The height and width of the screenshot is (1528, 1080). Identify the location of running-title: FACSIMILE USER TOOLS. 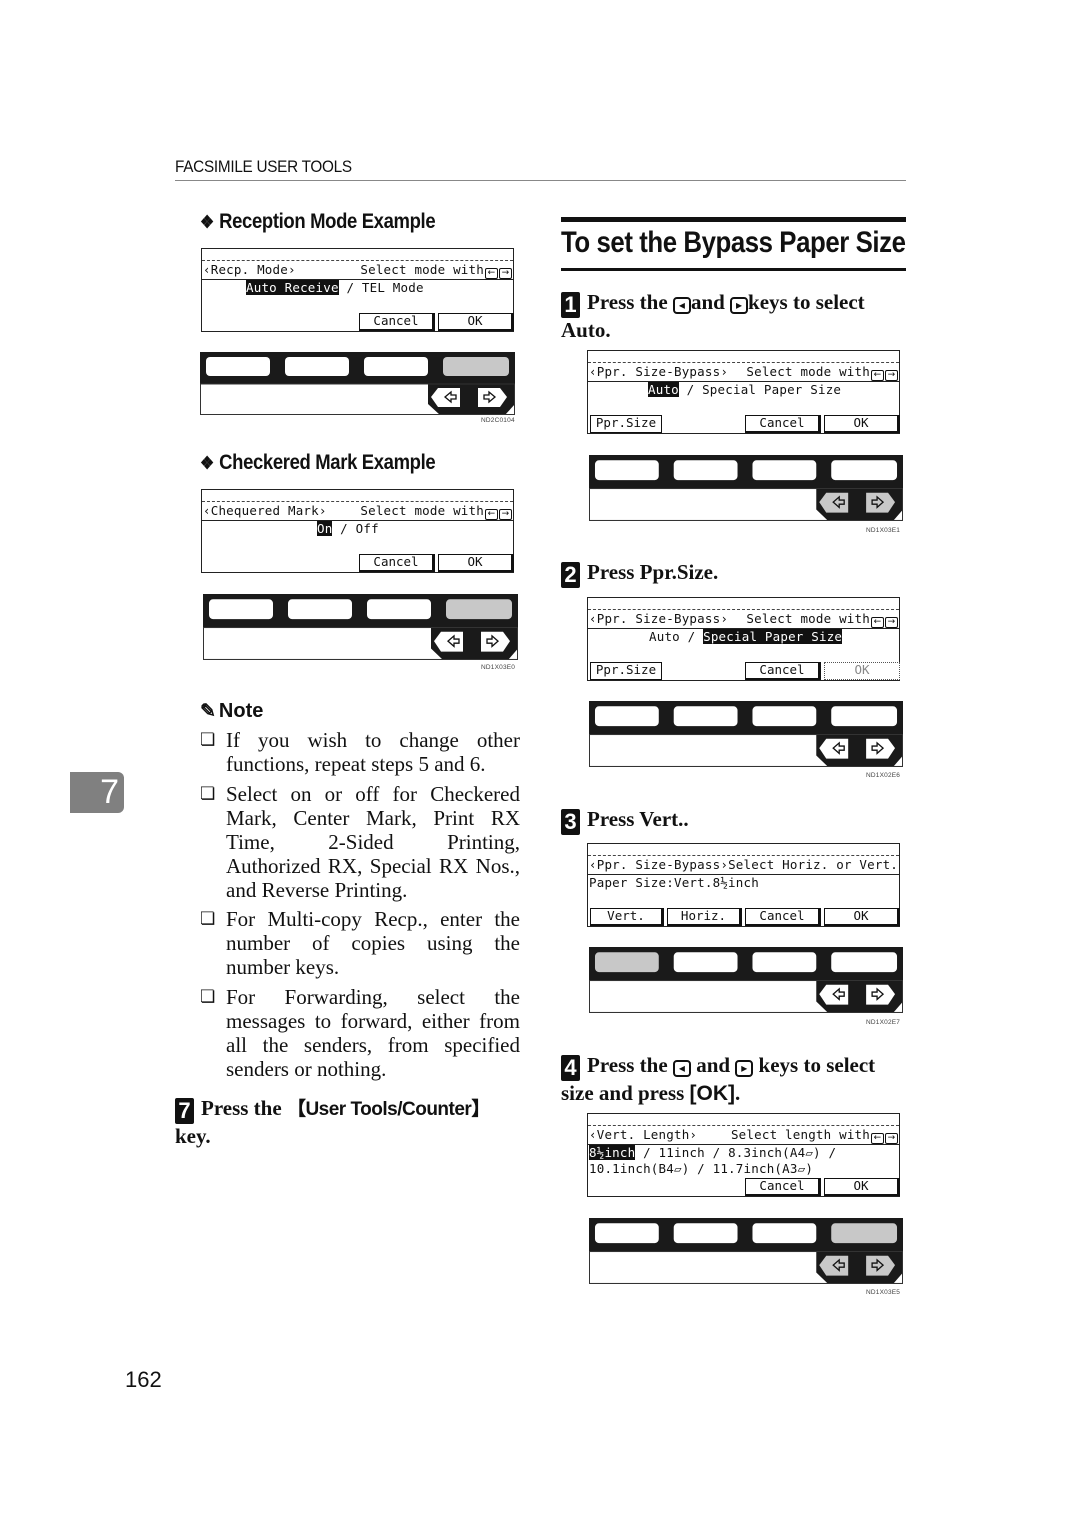
(263, 166).